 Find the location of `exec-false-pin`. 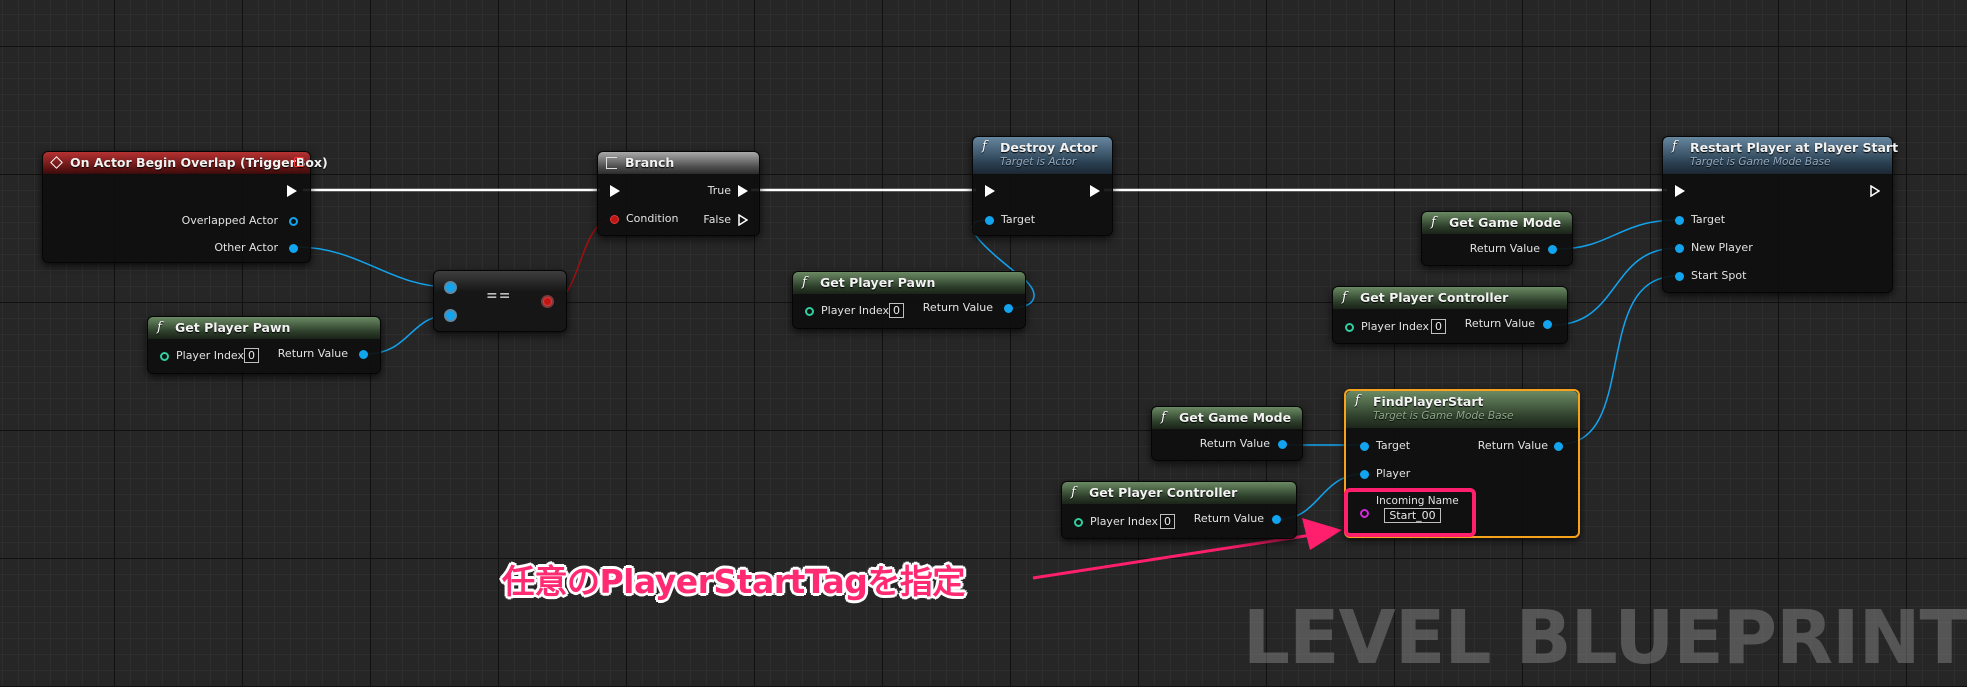

exec-false-pin is located at coordinates (743, 220).